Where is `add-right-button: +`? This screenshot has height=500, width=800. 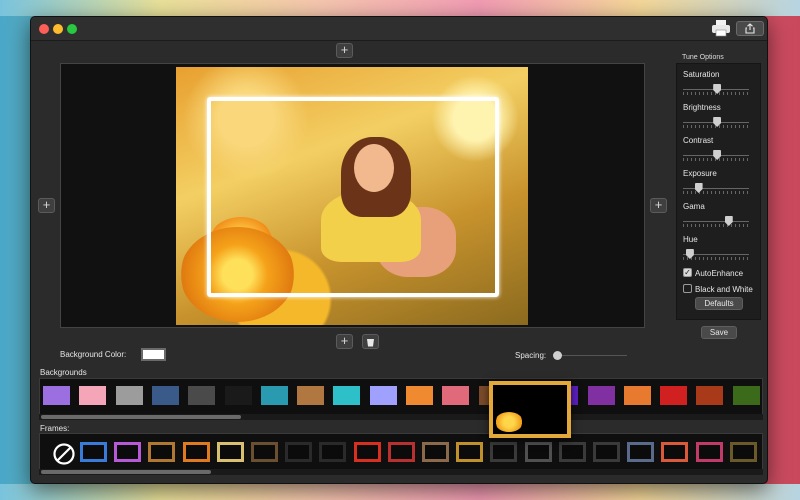 add-right-button: + is located at coordinates (658, 205).